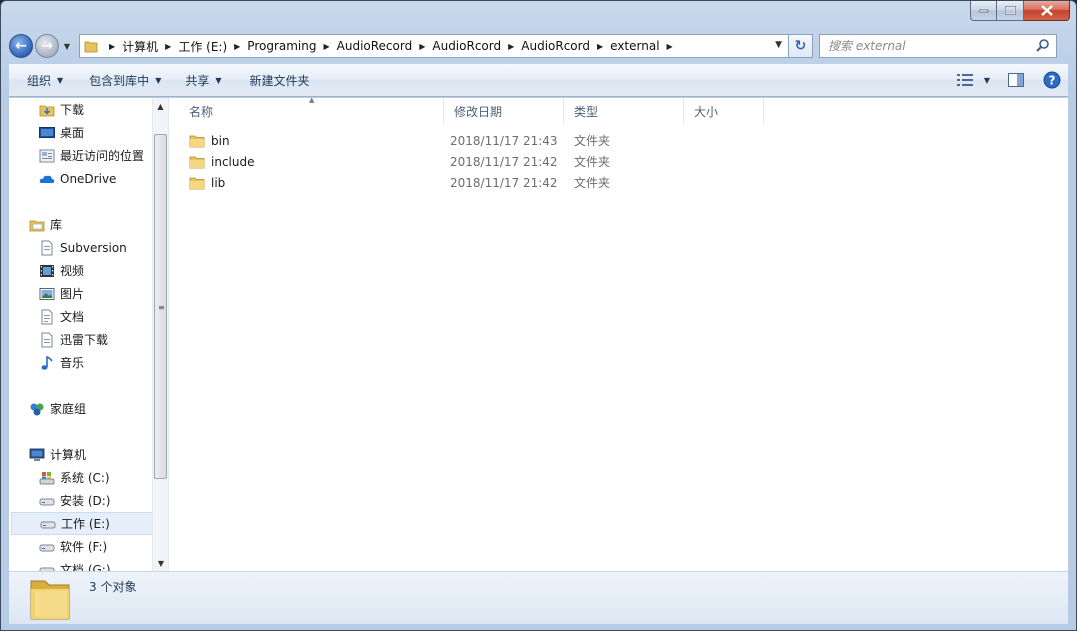 This screenshot has width=1077, height=631. What do you see at coordinates (202, 46) in the screenshot?
I see `breadcrumb-drive-e: 工作 (E:)` at bounding box center [202, 46].